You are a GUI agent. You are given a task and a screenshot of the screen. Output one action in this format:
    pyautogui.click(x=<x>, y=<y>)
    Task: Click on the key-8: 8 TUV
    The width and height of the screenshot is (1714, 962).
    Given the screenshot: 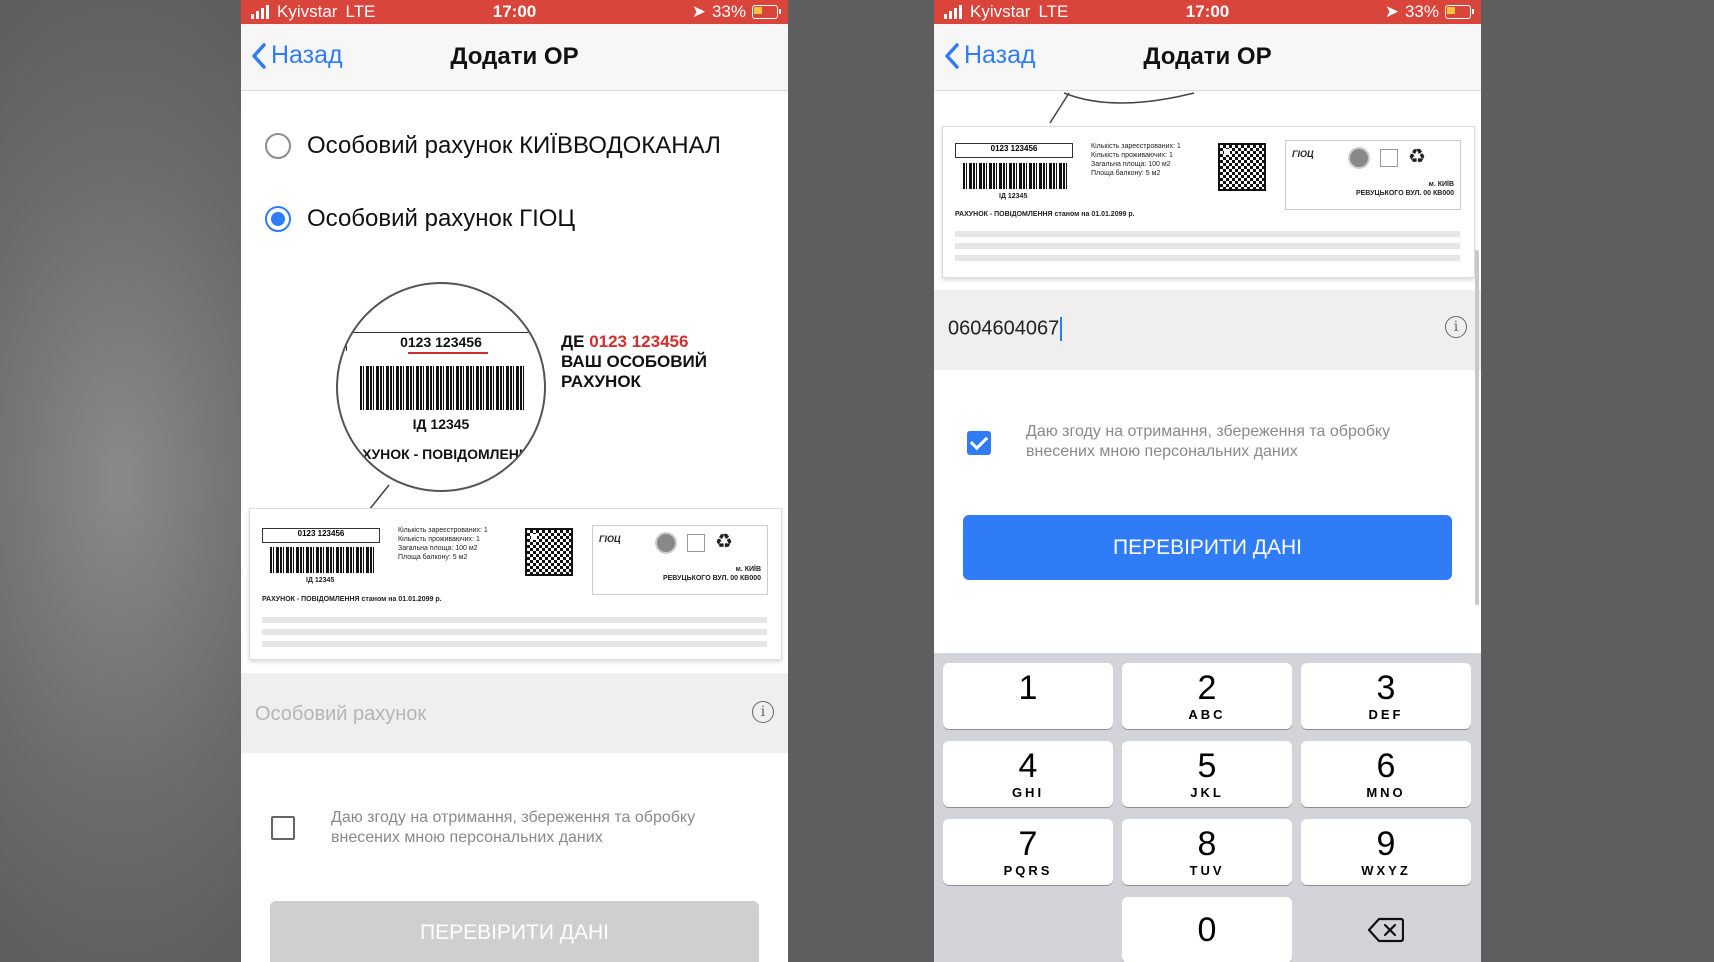 What is the action you would take?
    pyautogui.click(x=1207, y=852)
    